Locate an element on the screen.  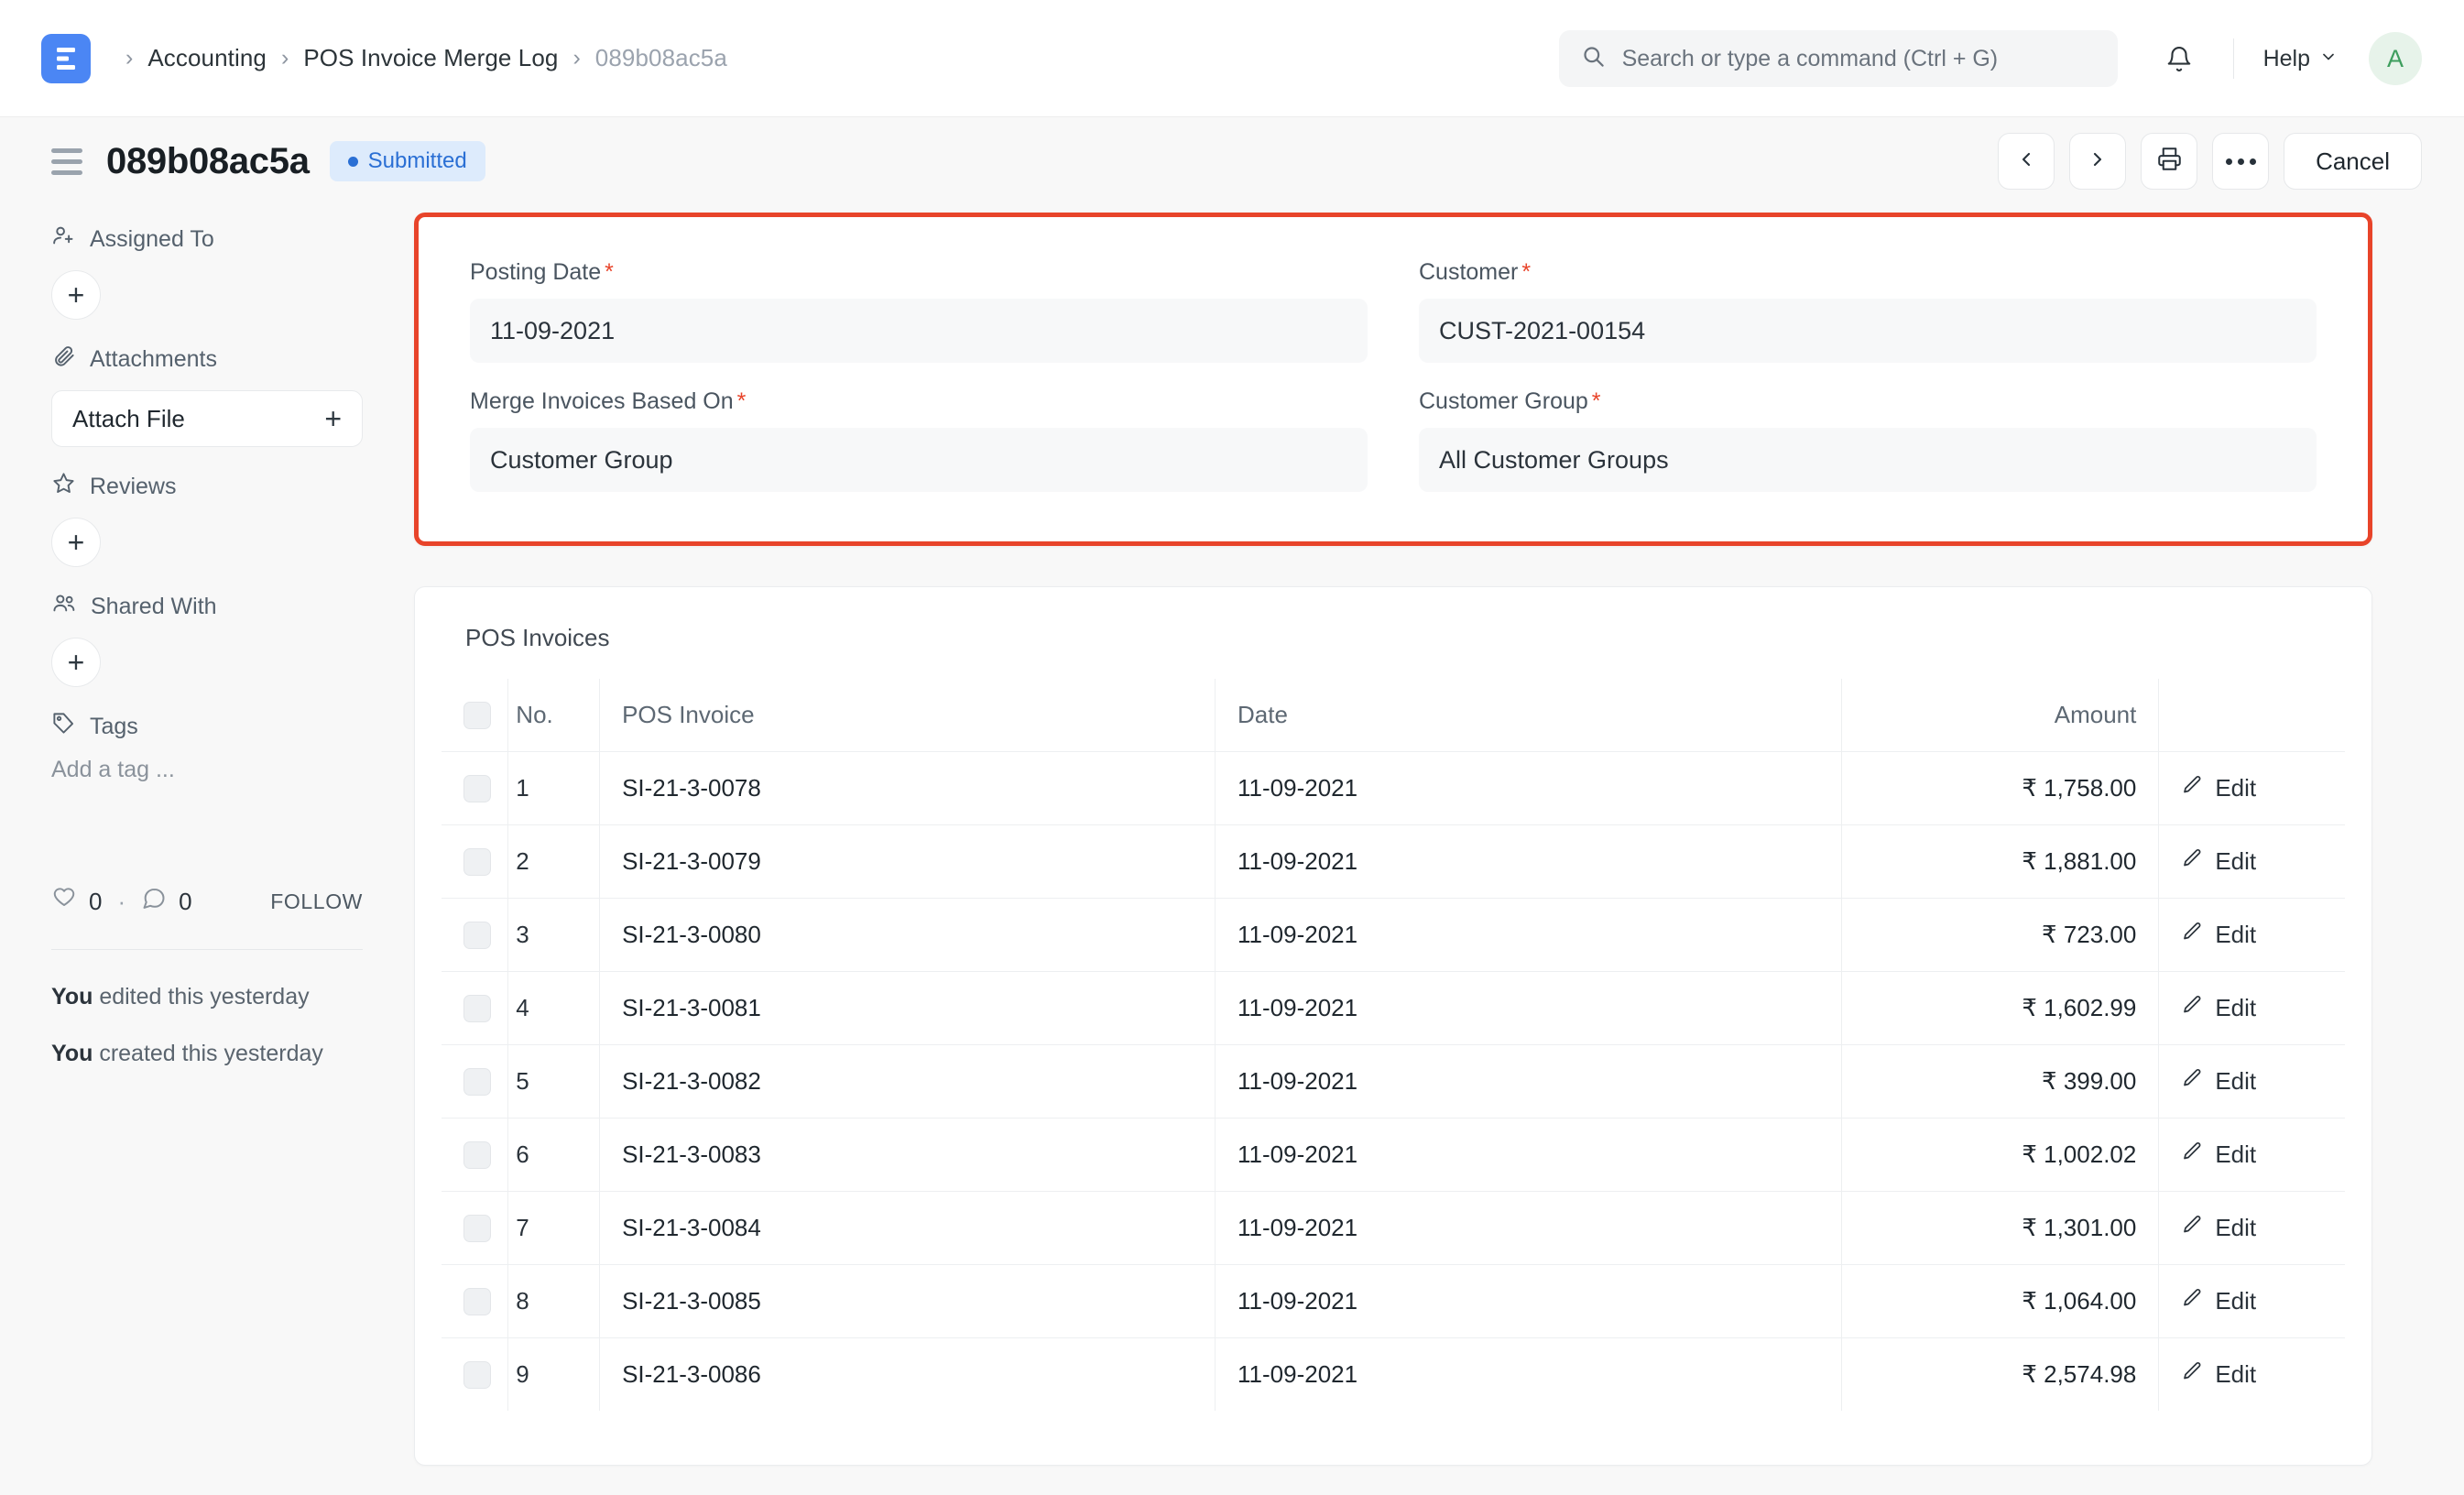
cell-pos-invoice: SI-21-3-0082 is located at coordinates (908, 1081).